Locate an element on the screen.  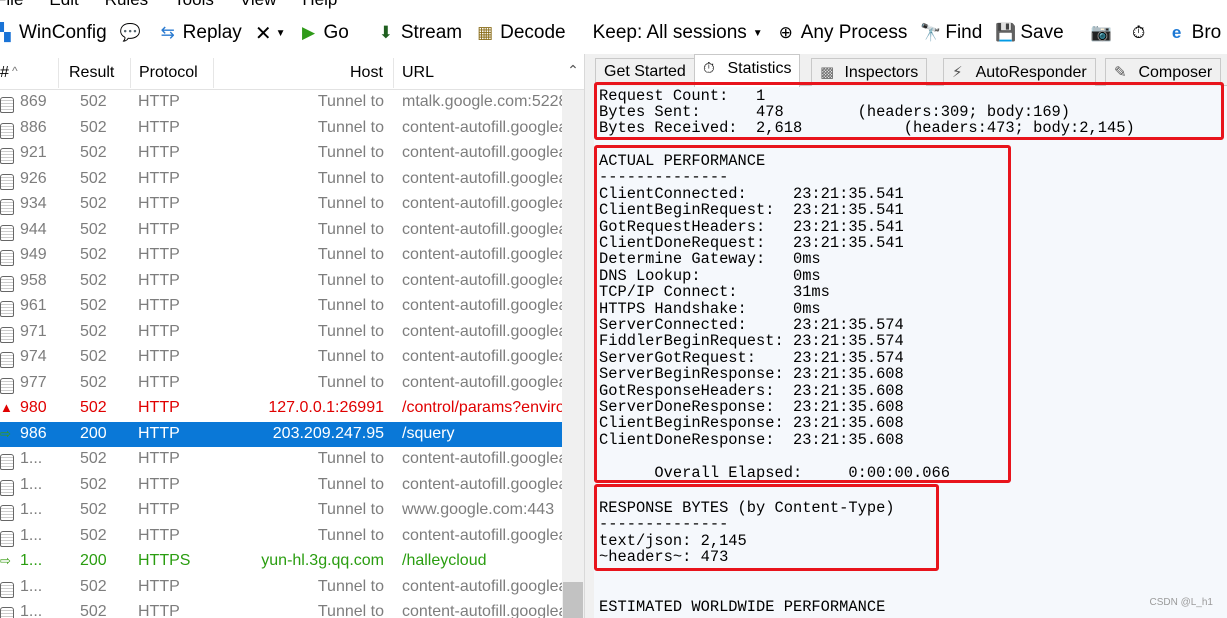
vertical-scrollbar: ⌃ is located at coordinates (573, 340).